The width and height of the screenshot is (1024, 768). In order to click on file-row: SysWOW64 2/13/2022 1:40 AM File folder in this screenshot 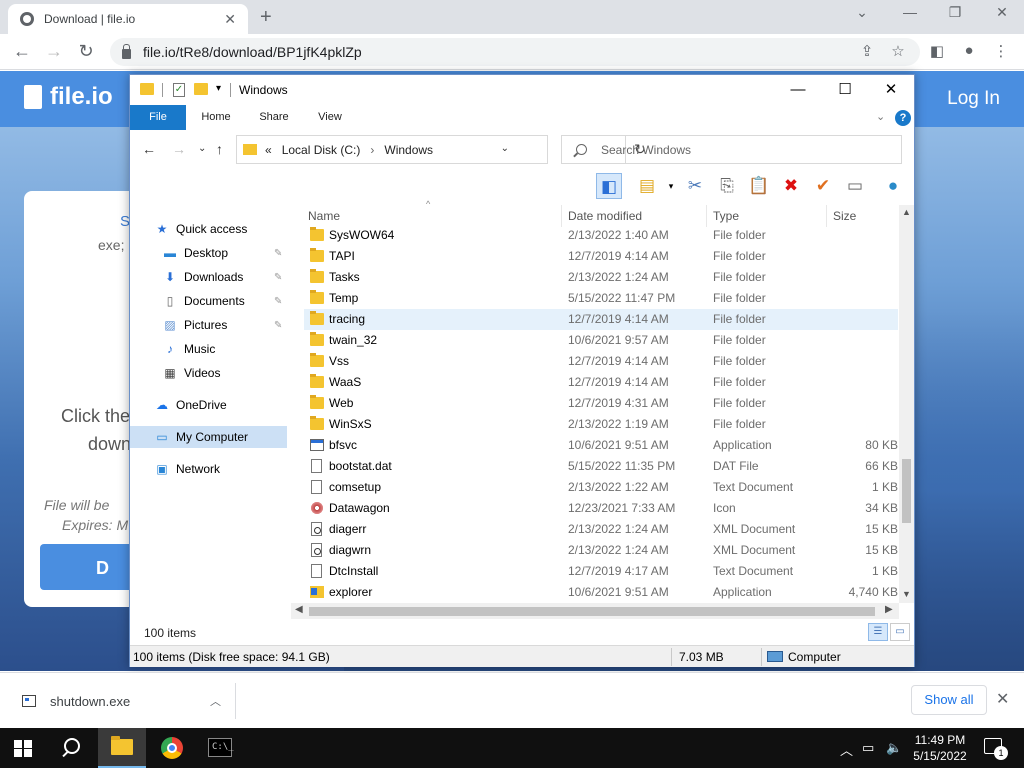, I will do `click(601, 235)`.